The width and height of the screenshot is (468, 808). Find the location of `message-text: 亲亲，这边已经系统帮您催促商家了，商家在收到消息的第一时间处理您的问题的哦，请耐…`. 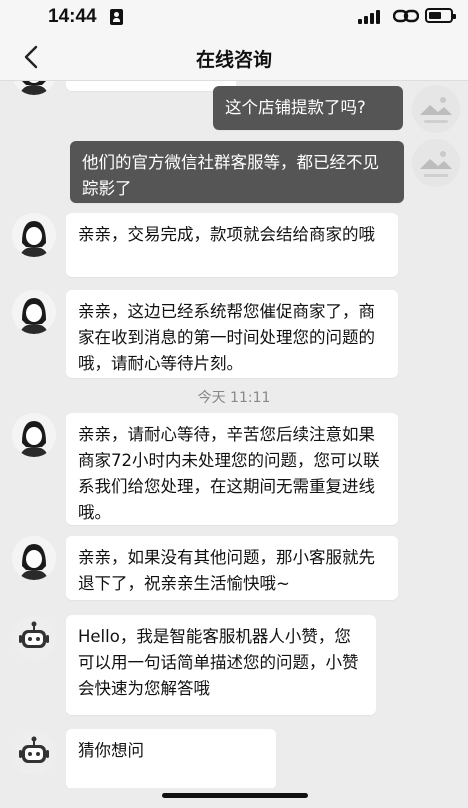

message-text: 亲亲，这边已经系统帮您催促商家了，商家在收到消息的第一时间处理您的问题的哦，请耐… is located at coordinates (226, 337).